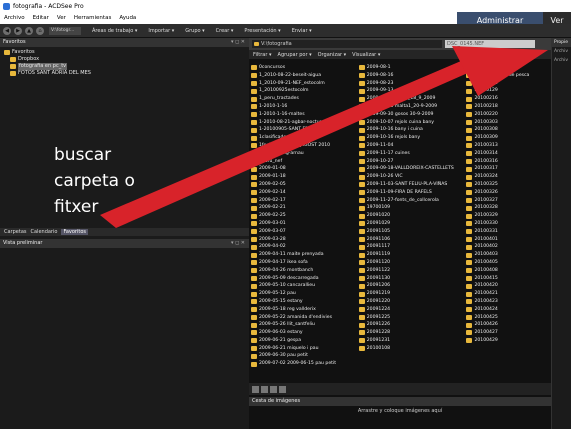 This screenshot has height=429, width=571. I want to click on arrow-head, so click(500, 71).